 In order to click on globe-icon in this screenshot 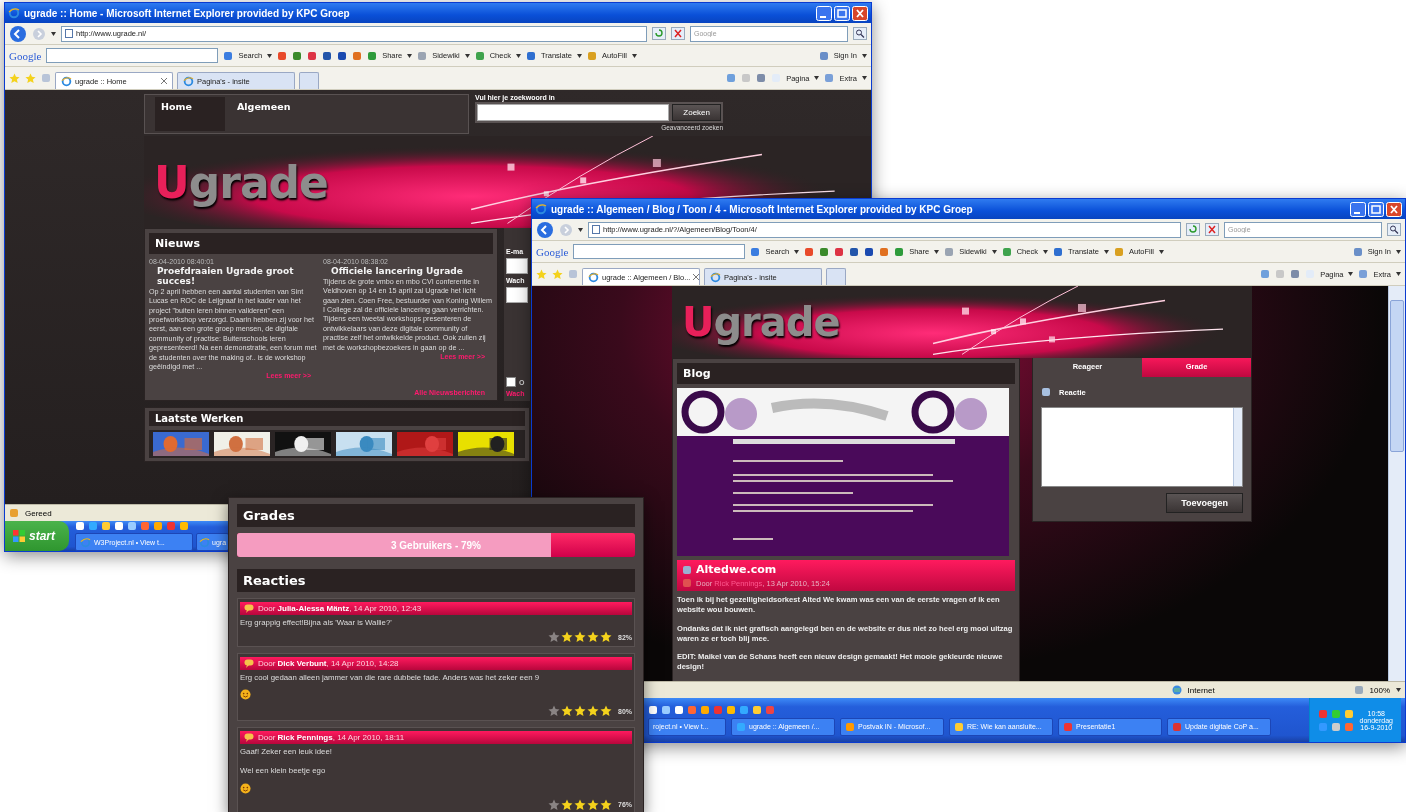, I will do `click(1176, 690)`.